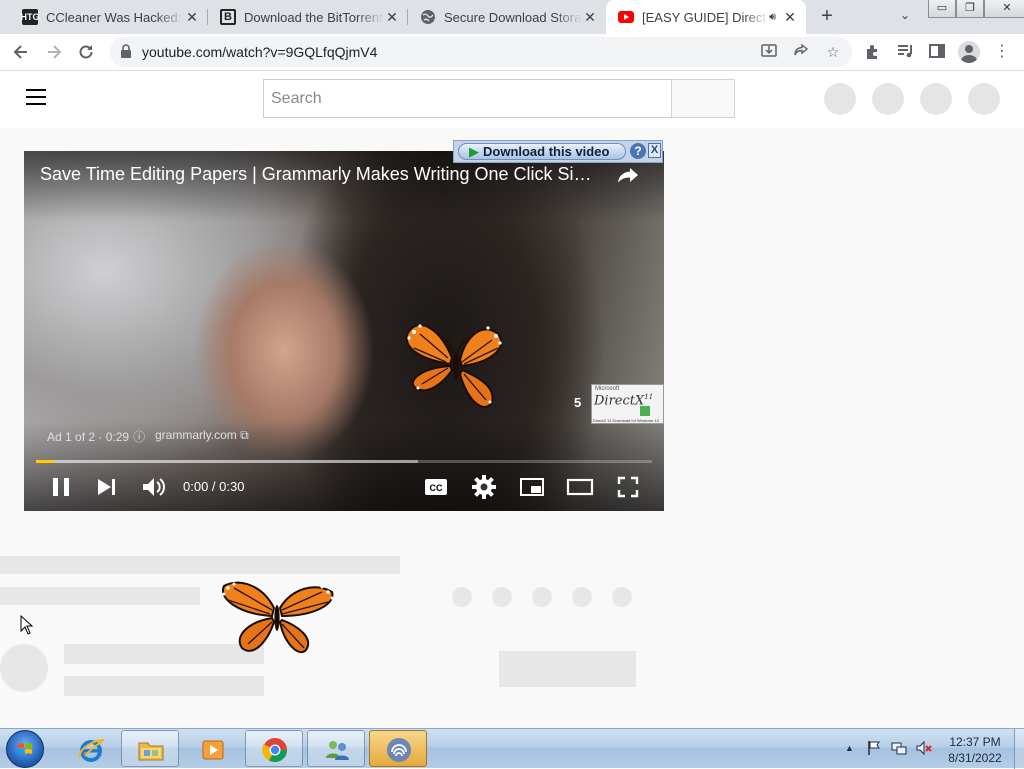 This screenshot has height=769, width=1024. Describe the element at coordinates (969, 52) in the screenshot. I see `profile-avatar` at that location.